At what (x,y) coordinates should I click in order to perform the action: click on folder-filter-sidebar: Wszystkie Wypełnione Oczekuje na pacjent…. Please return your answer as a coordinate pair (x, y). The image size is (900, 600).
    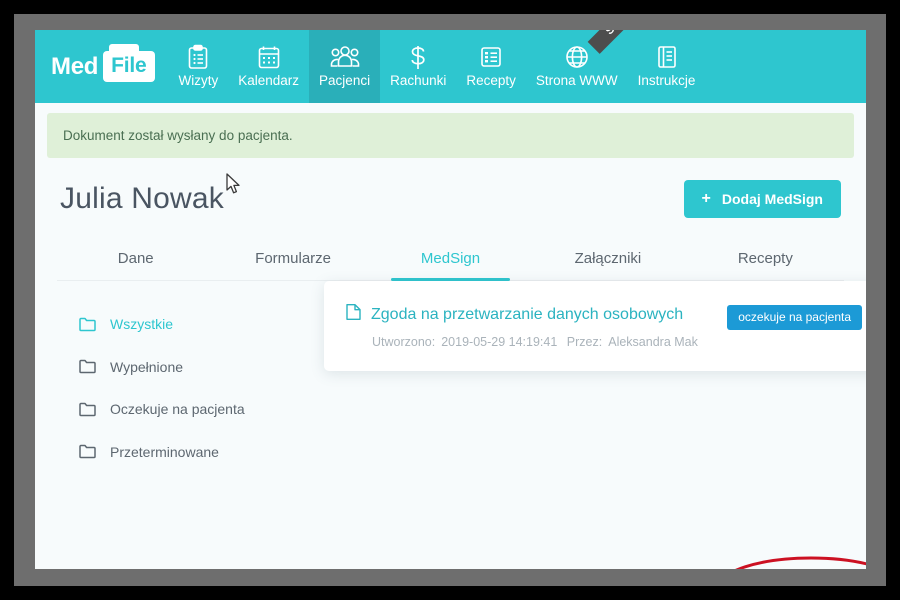
    Looking at the image, I should click on (177, 388).